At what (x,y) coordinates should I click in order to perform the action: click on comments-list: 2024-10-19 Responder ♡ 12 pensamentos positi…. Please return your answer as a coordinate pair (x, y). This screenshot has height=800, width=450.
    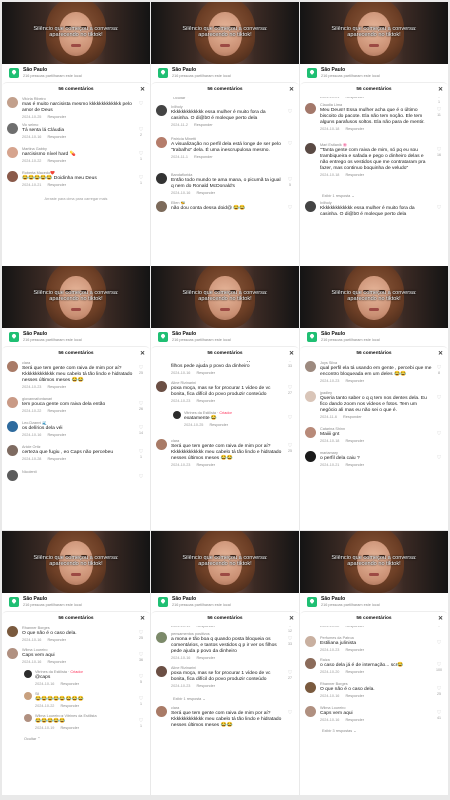
    Looking at the image, I should click on (225, 710).